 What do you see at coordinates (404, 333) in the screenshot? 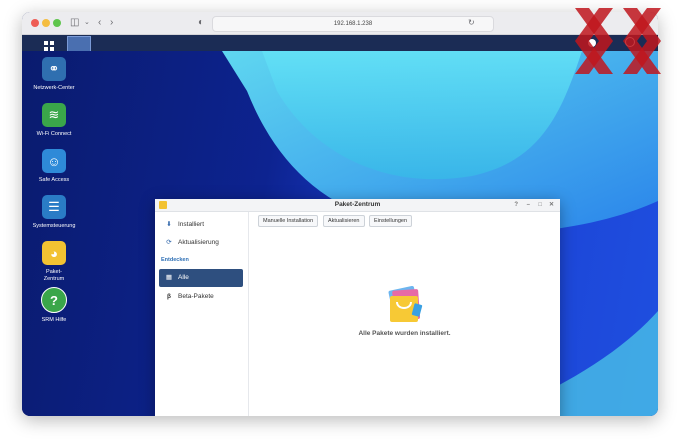
I see `empty-state-message: Alle Pakete wurden installiert.` at bounding box center [404, 333].